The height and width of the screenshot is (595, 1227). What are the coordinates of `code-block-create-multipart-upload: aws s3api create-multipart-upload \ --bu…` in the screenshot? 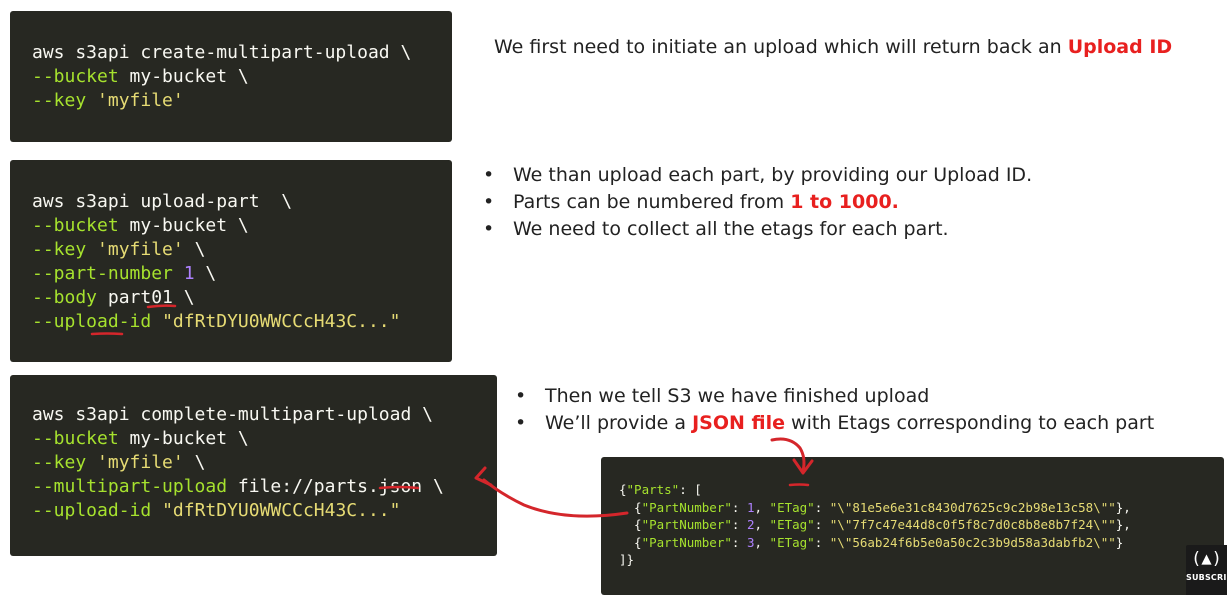 It's located at (231, 76).